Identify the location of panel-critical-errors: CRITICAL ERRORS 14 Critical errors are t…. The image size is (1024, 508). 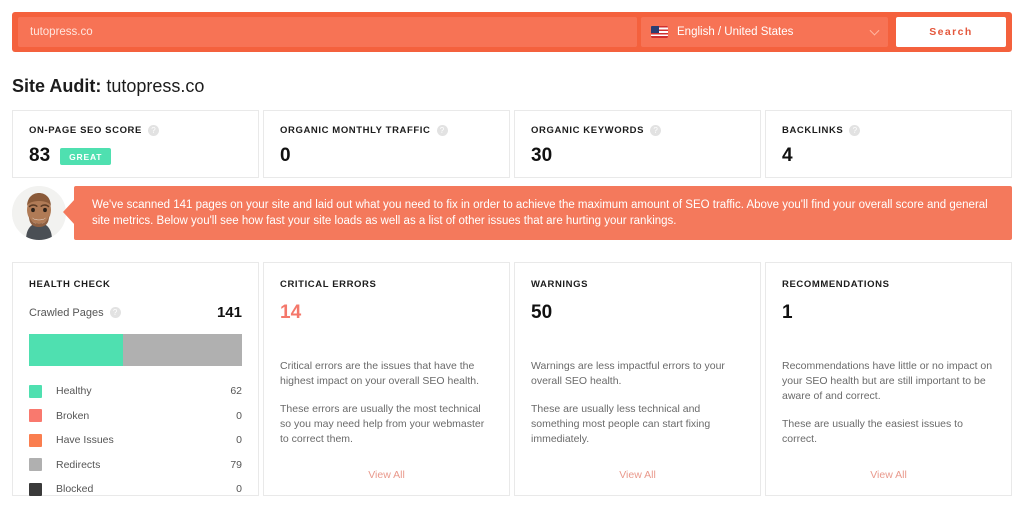
(386, 379).